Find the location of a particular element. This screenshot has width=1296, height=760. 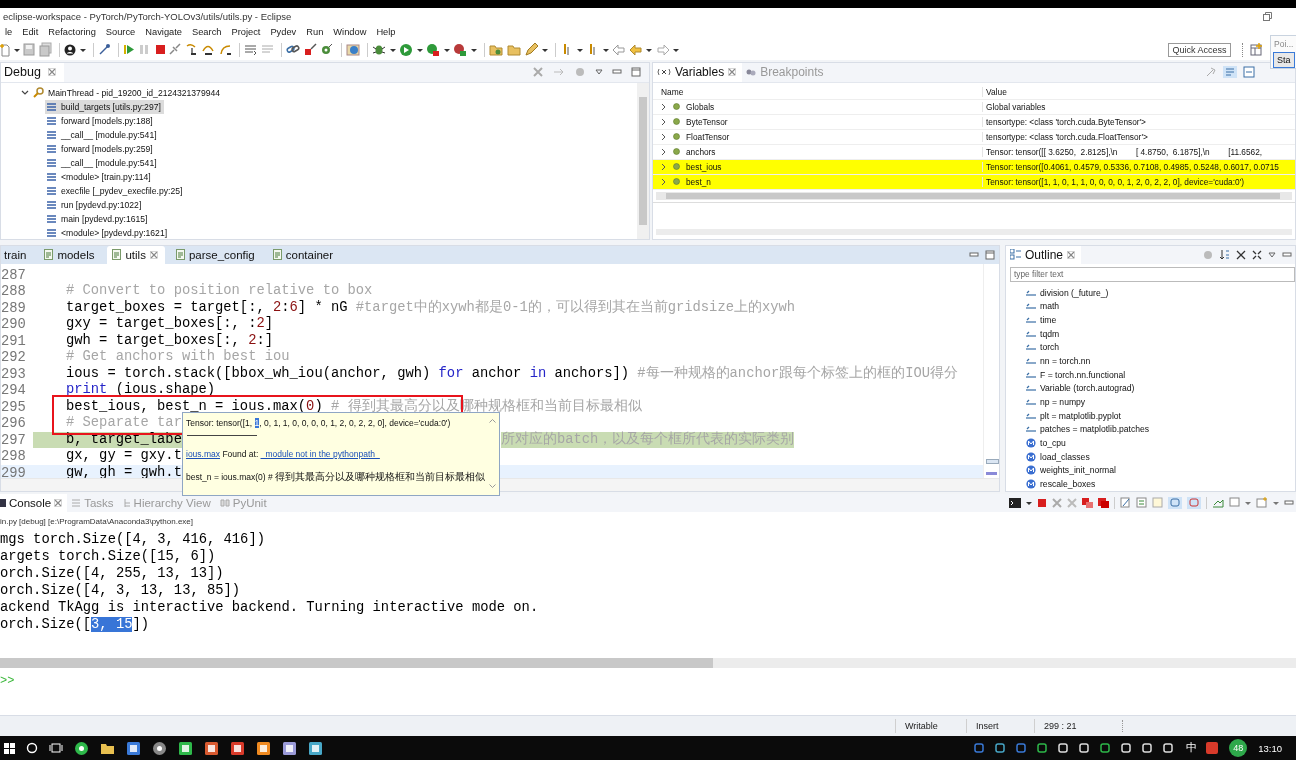

collapse-all-icon is located at coordinates (1249, 72).